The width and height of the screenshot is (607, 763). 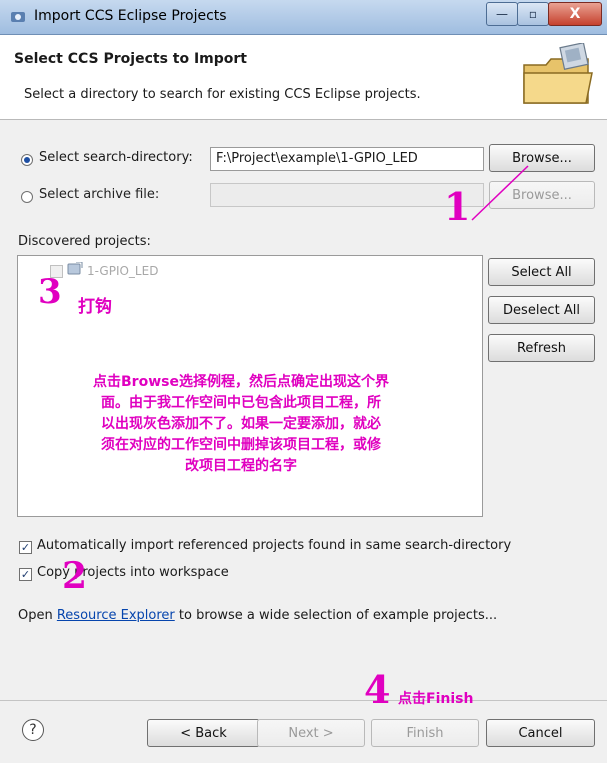 I want to click on resource-prefix: Open, so click(x=37, y=615).